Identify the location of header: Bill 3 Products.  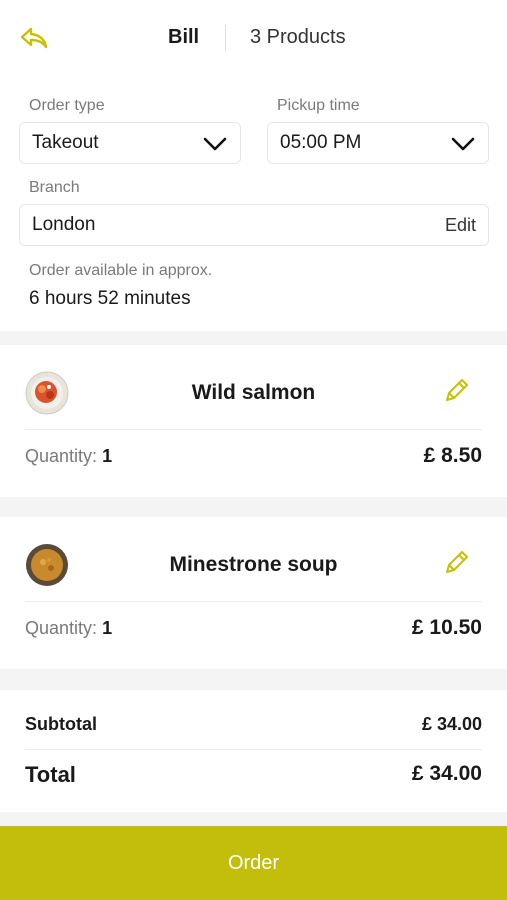
(253, 38).